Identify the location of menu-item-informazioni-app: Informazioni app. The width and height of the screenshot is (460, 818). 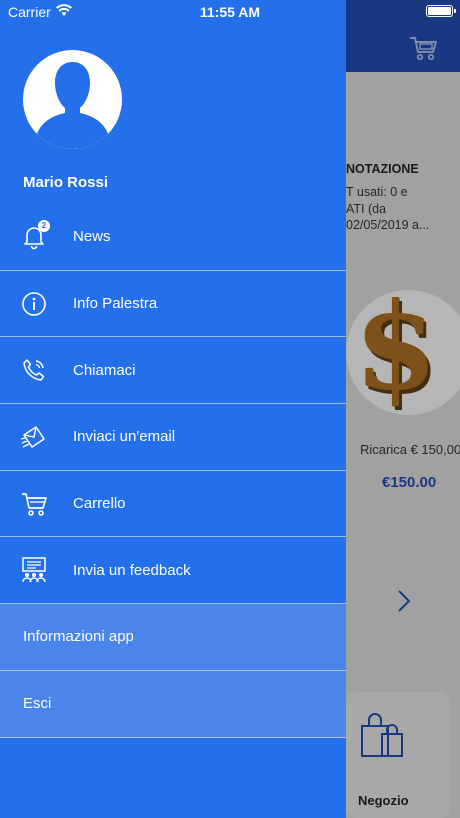
(173, 637).